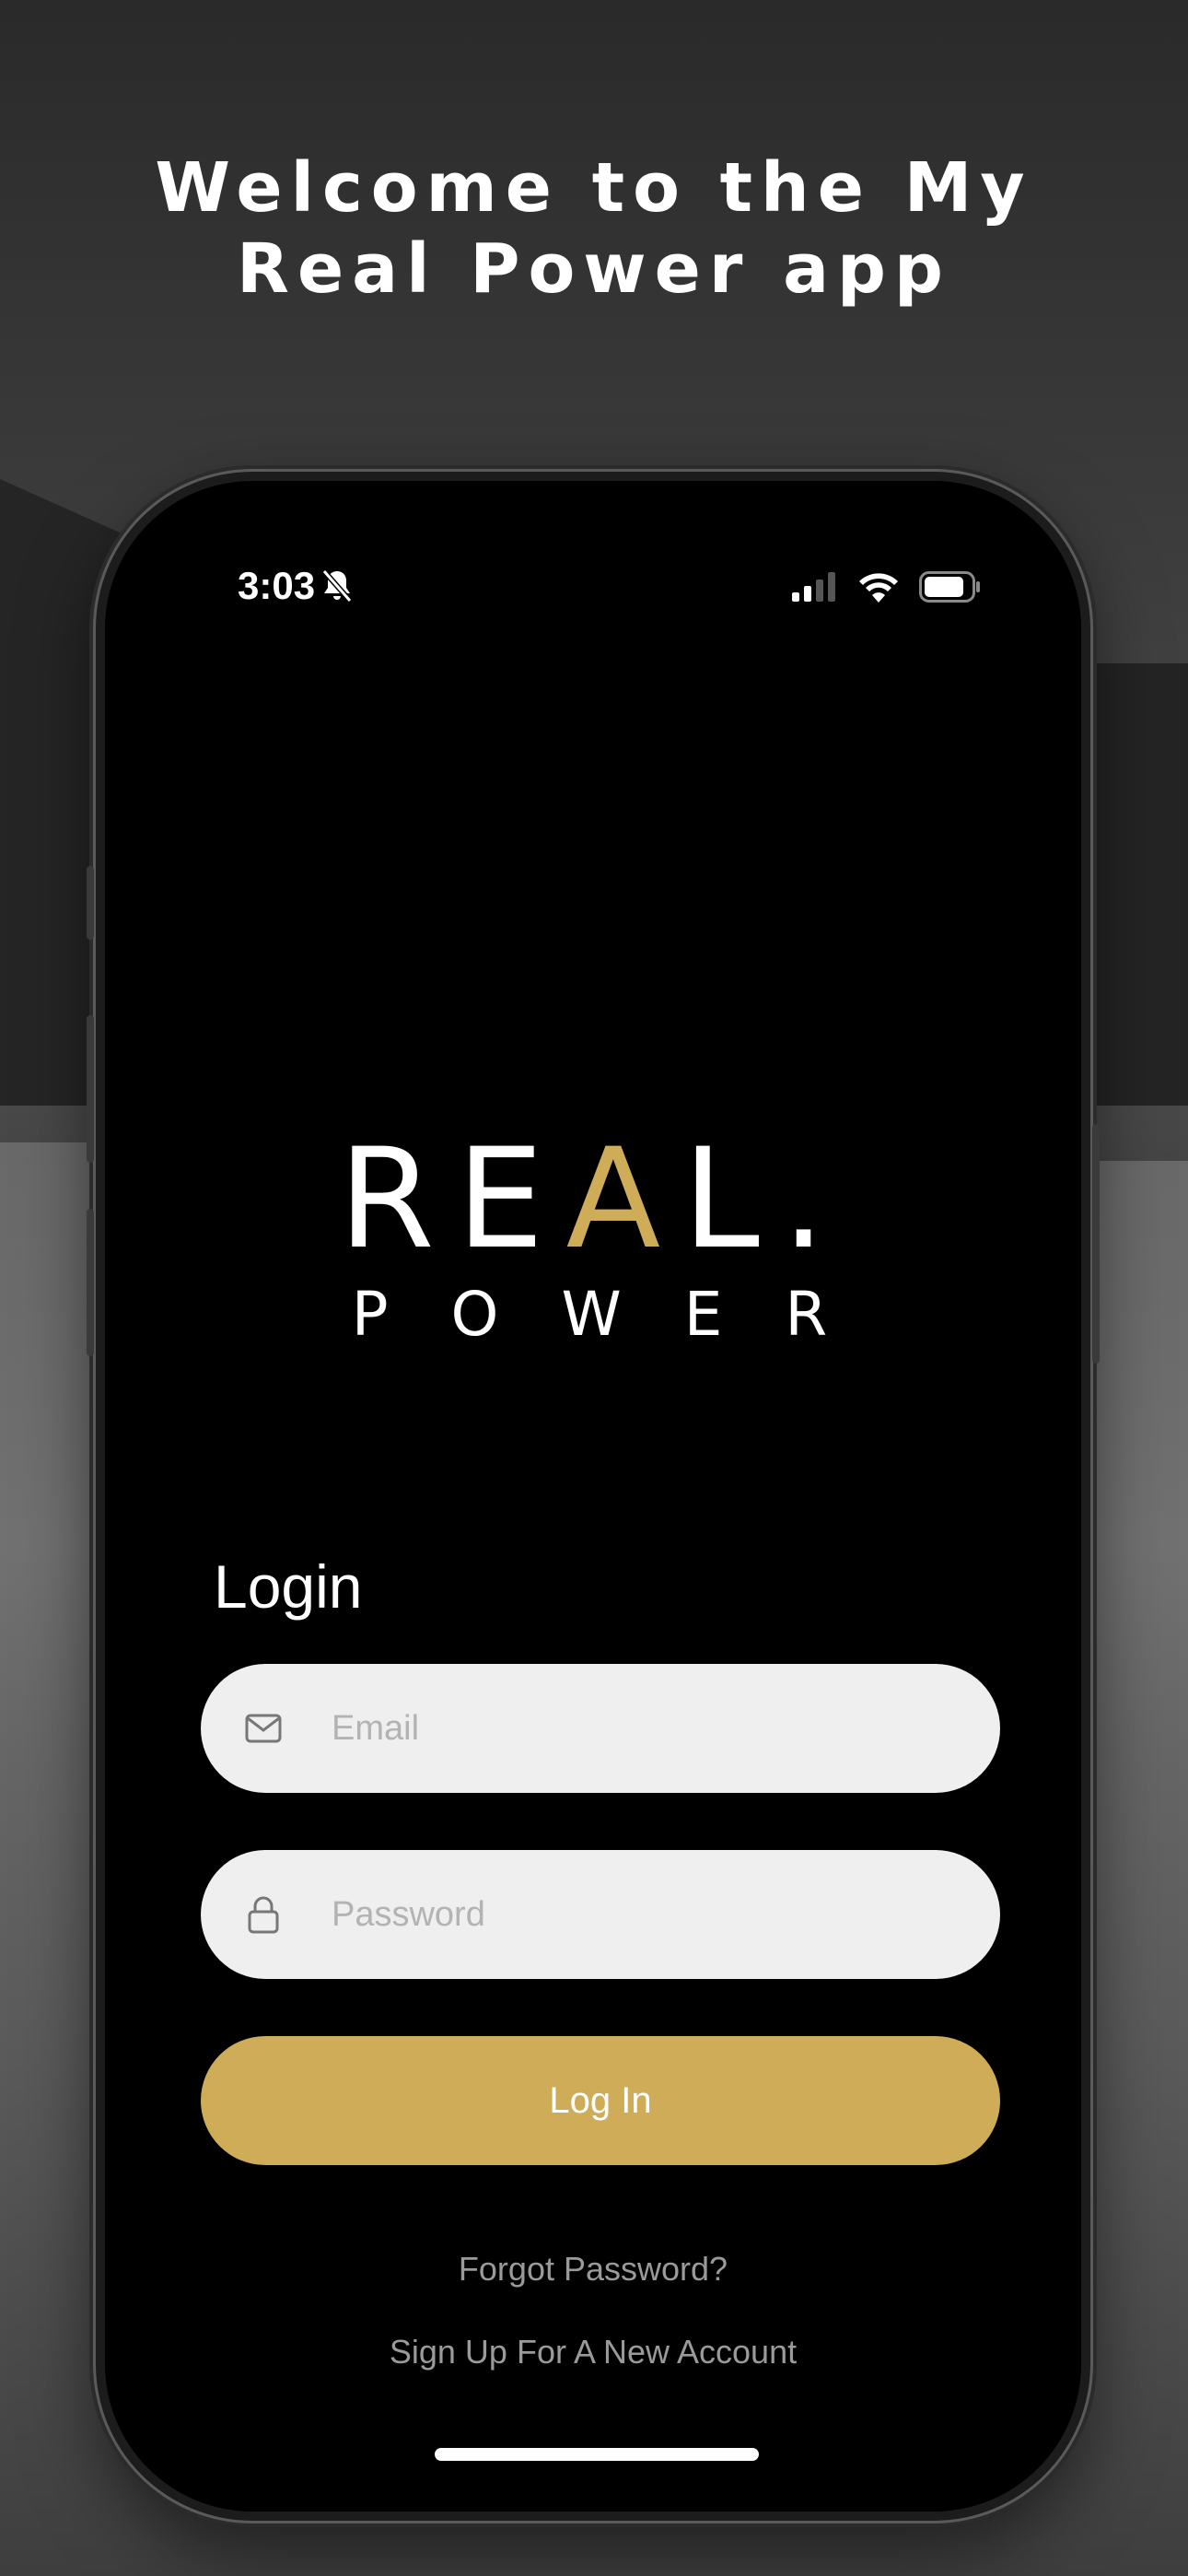 The height and width of the screenshot is (2576, 1188). I want to click on logo-wordmark-part-2: L., so click(765, 1199).